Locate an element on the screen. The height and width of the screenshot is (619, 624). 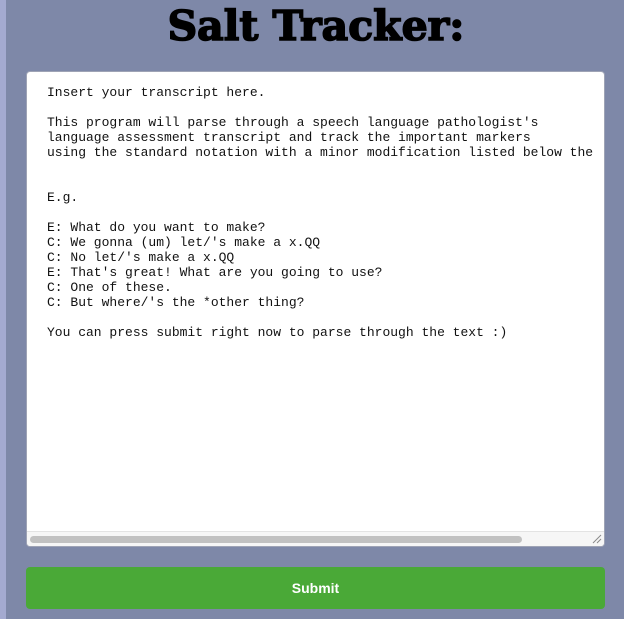
resize-grip-icon is located at coordinates (597, 539).